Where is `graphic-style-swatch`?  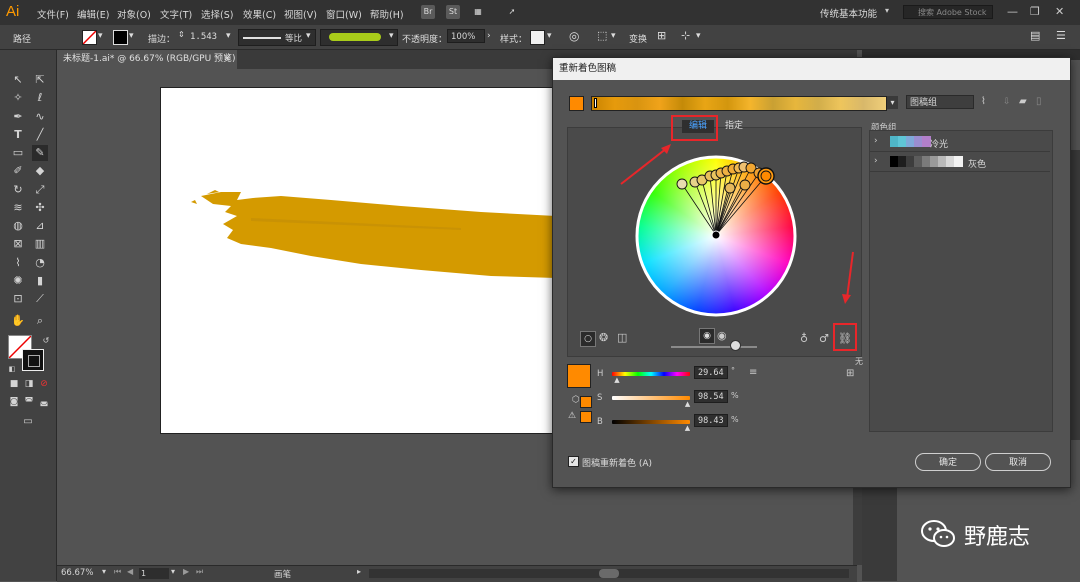 graphic-style-swatch is located at coordinates (537, 37).